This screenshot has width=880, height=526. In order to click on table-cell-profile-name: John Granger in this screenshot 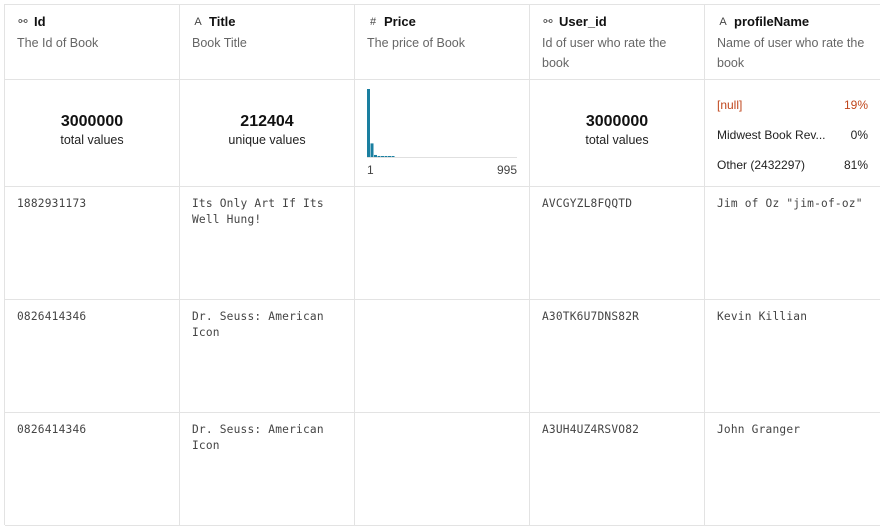, I will do `click(792, 469)`.